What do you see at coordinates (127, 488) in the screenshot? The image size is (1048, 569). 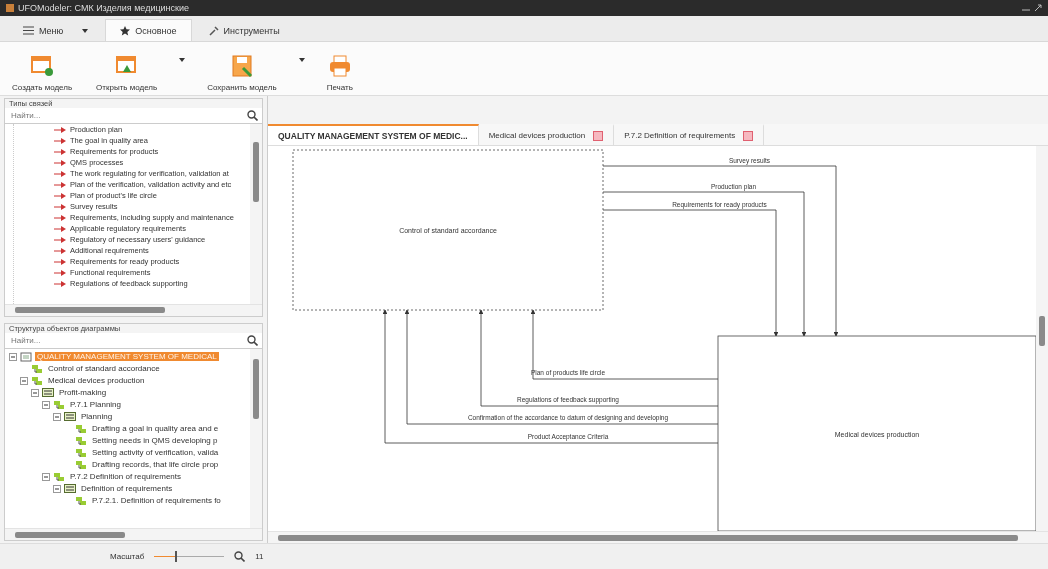 I see `tree-item: Definition of requirements` at bounding box center [127, 488].